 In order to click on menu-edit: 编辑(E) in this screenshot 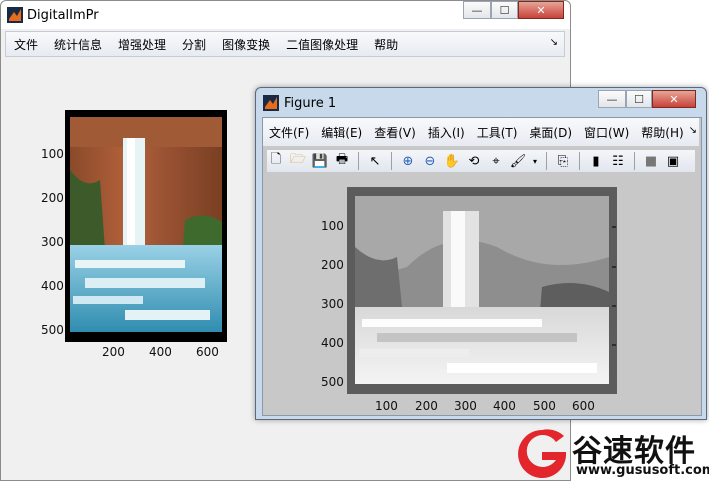, I will do `click(341, 132)`.